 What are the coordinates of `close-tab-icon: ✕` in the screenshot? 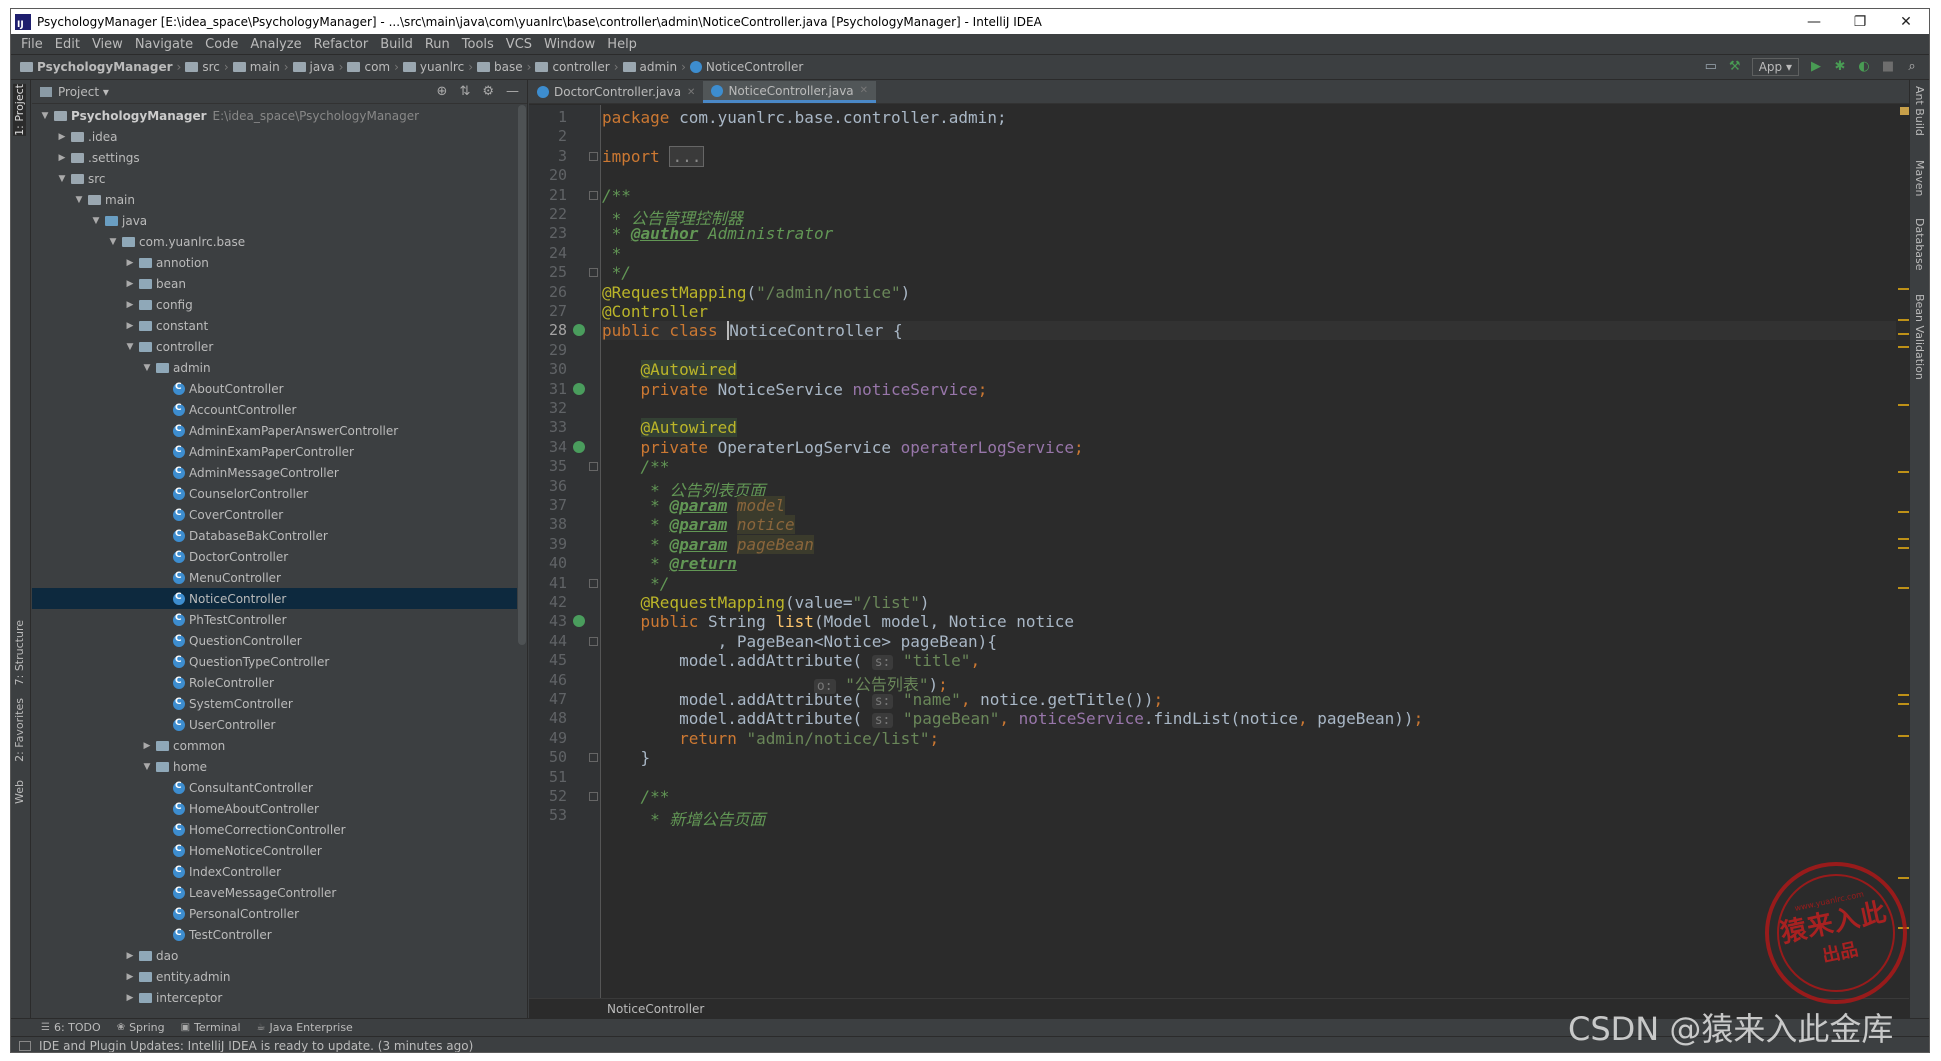 It's located at (691, 92).